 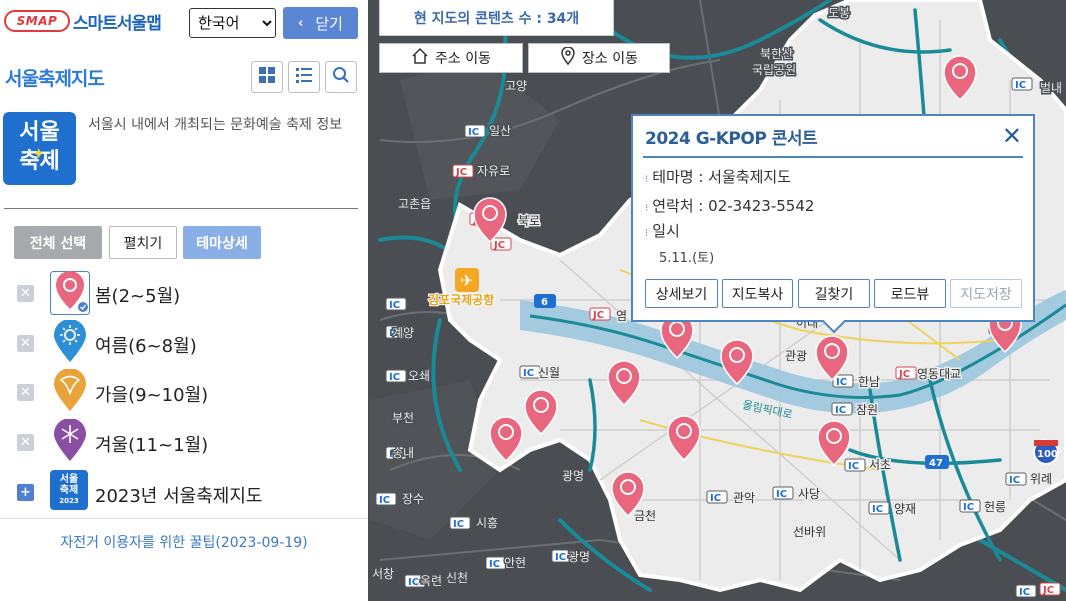 What do you see at coordinates (986, 293) in the screenshot?
I see `save-map-button: 지도저장` at bounding box center [986, 293].